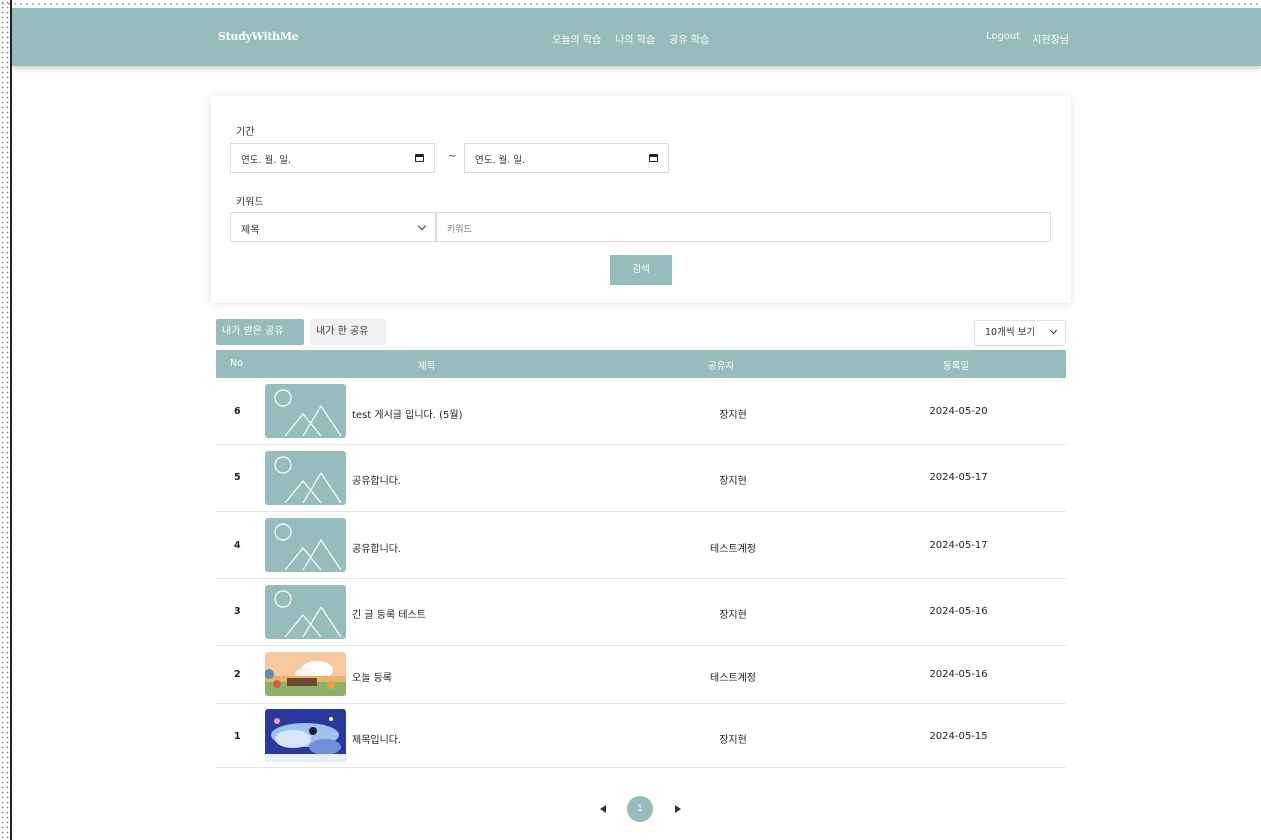 Image resolution: width=1261 pixels, height=840 pixels. Describe the element at coordinates (266, 160) in the screenshot. I see `date-from-placeholder: 연도. 월. 일.` at that location.